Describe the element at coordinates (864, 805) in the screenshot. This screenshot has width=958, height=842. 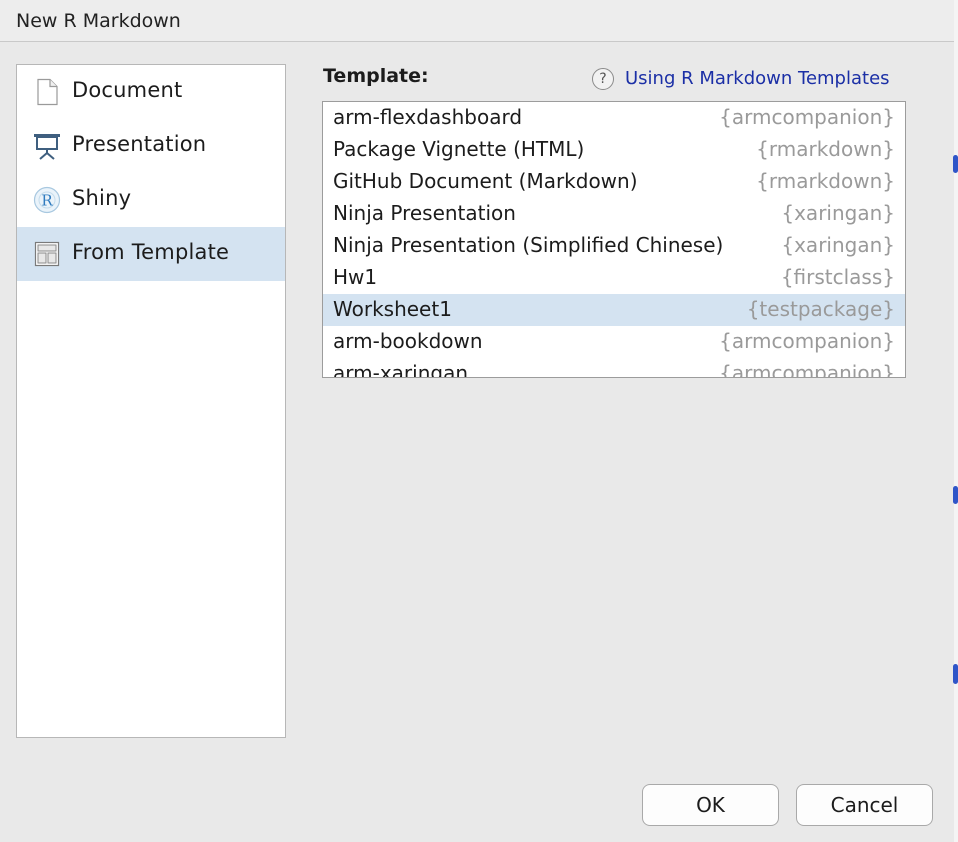
I see `cancel-button: Cancel` at that location.